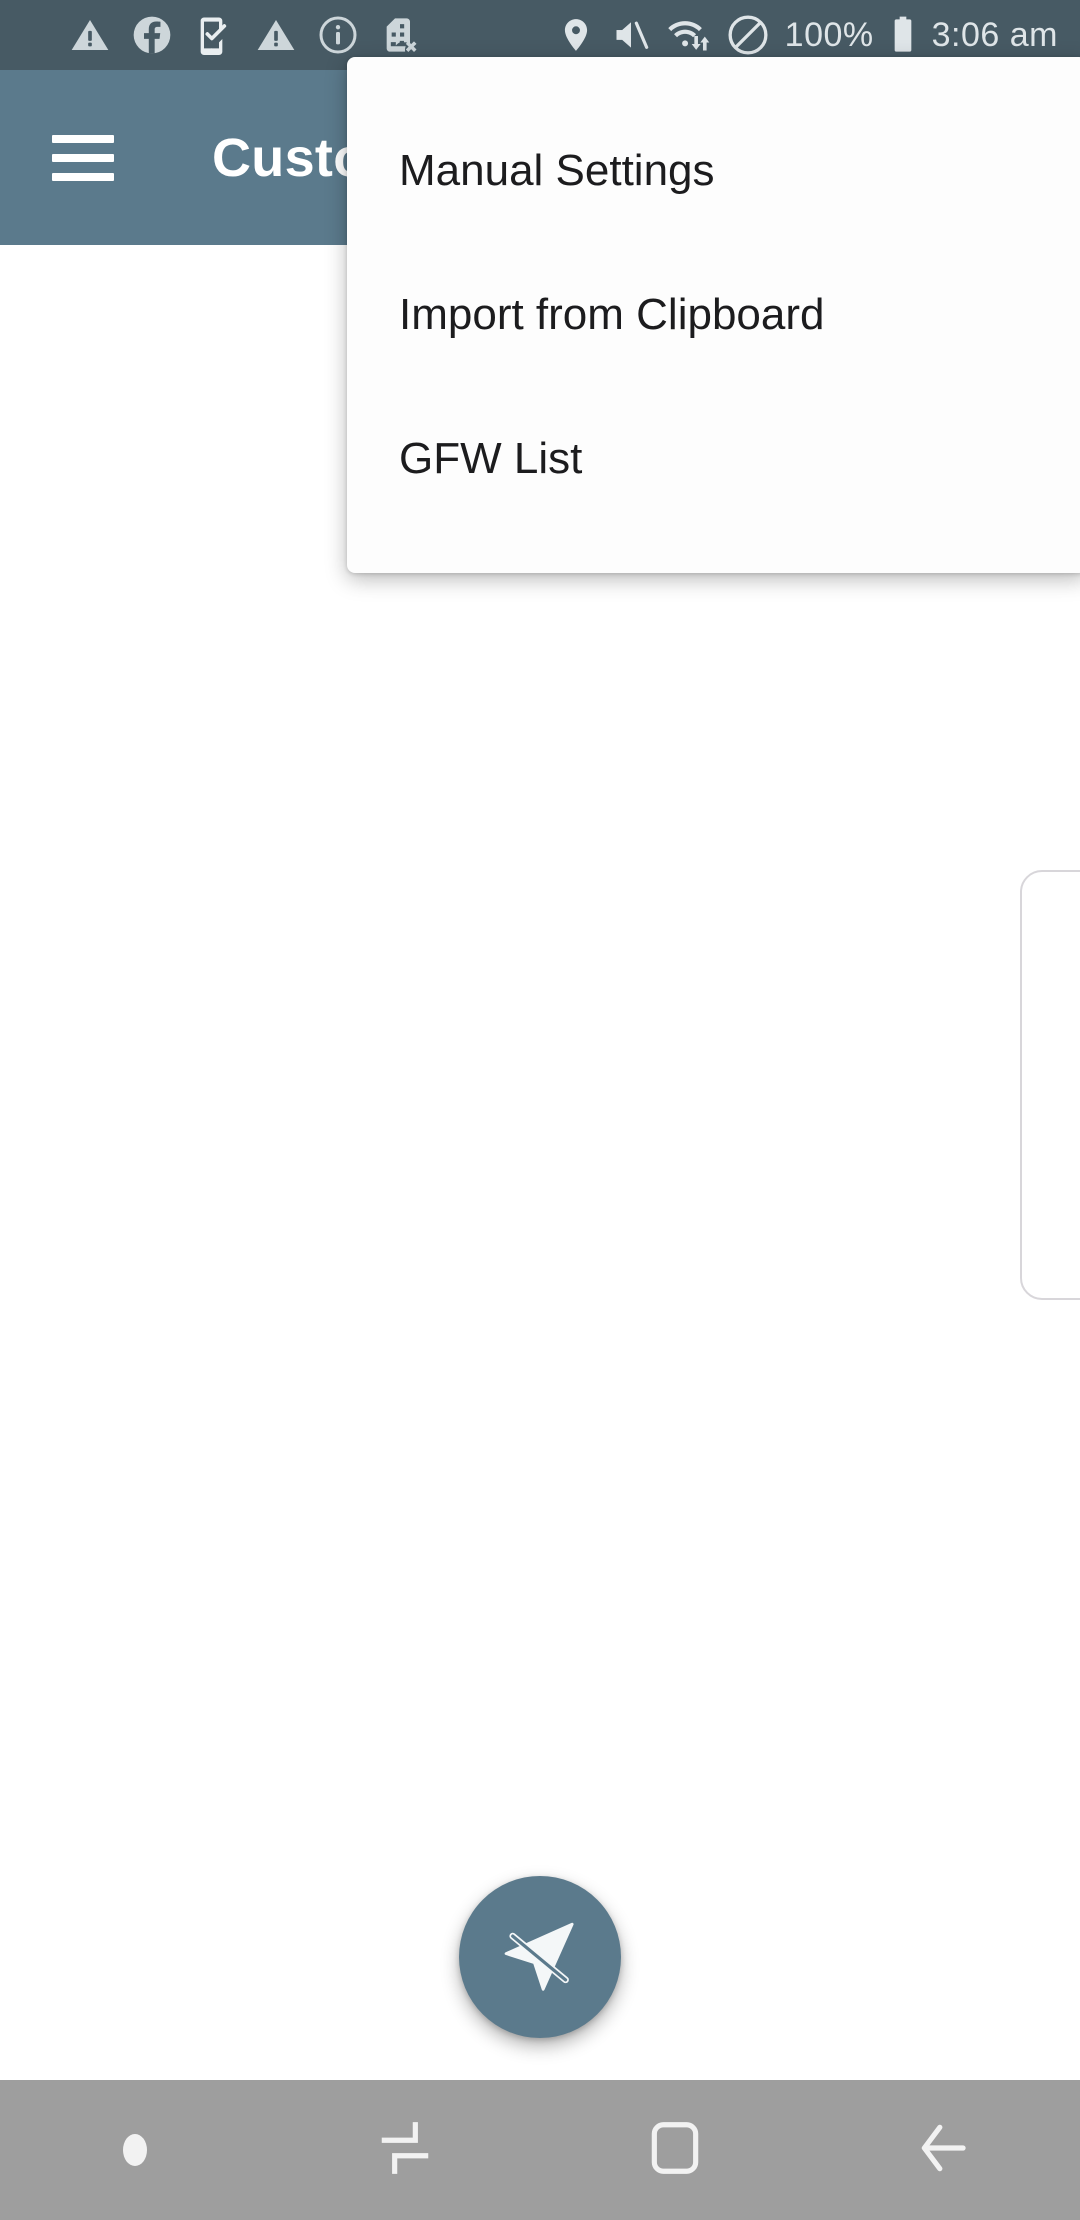  I want to click on no-sim-card-icon, so click(400, 35).